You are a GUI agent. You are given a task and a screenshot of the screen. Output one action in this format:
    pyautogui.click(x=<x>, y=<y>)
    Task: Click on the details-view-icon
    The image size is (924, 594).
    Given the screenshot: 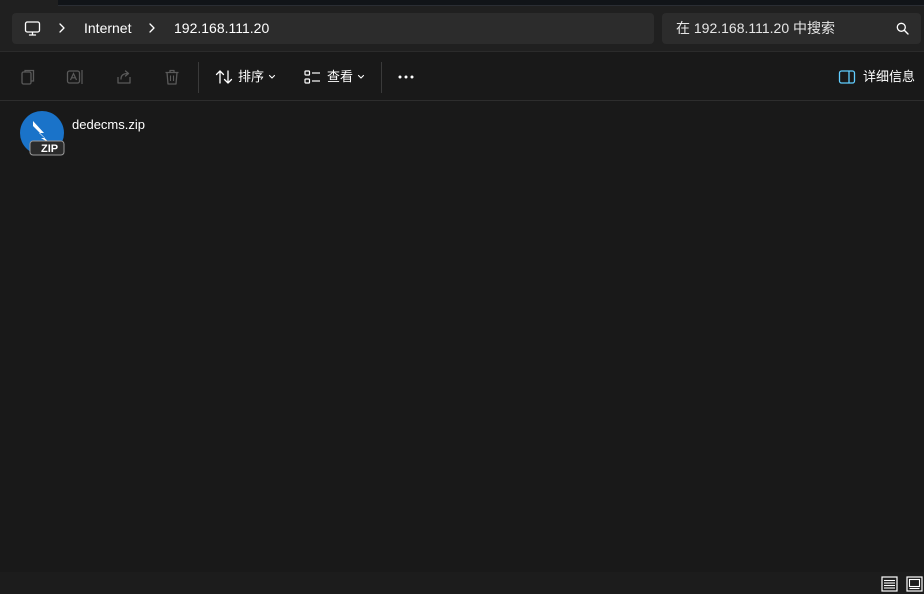 What is the action you would take?
    pyautogui.click(x=889, y=584)
    